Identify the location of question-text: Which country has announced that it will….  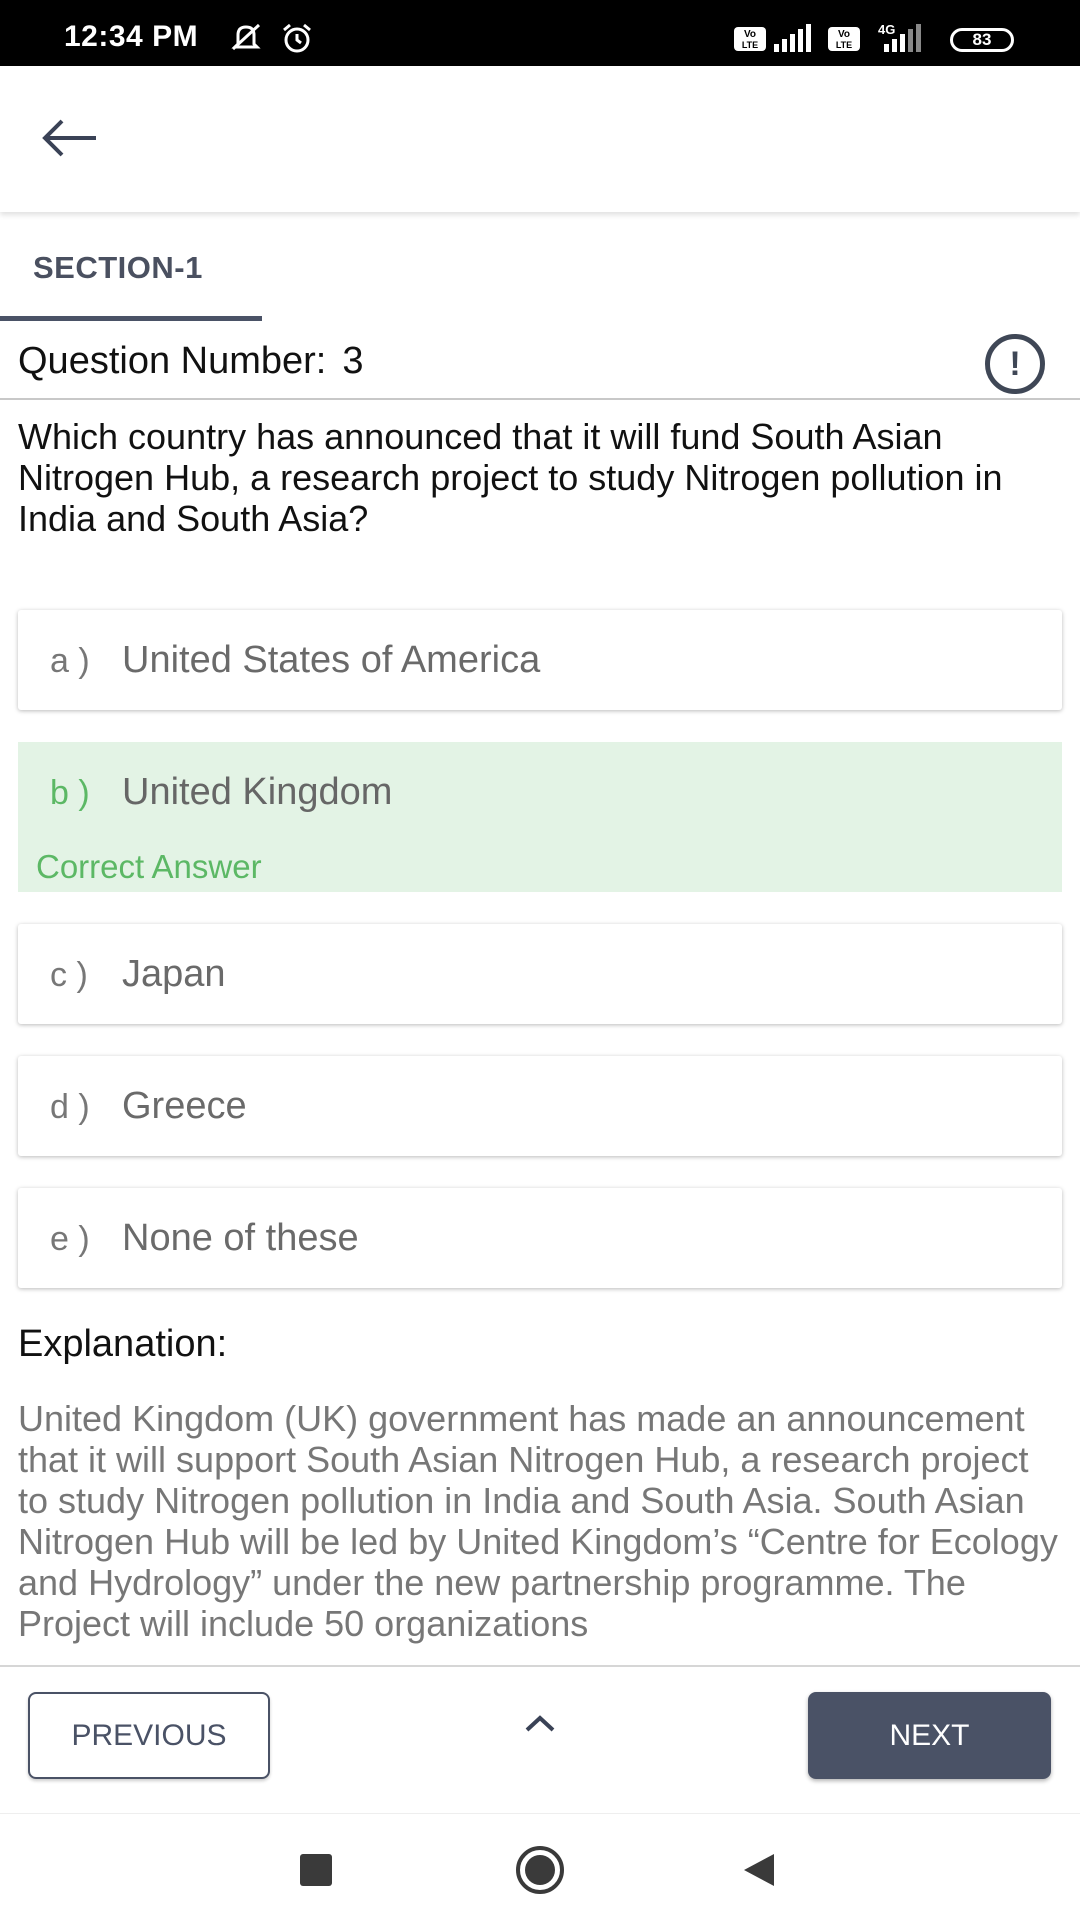
(510, 477).